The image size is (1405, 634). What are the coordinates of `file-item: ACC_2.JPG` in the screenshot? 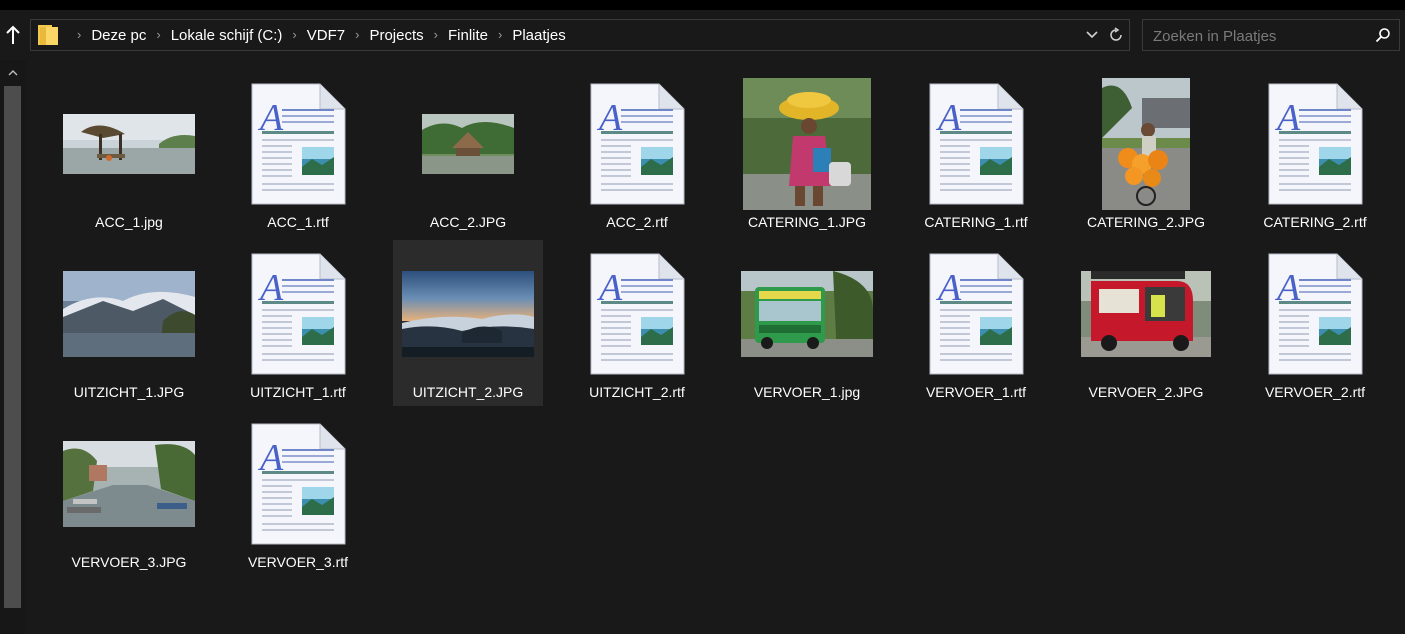 It's located at (468, 153).